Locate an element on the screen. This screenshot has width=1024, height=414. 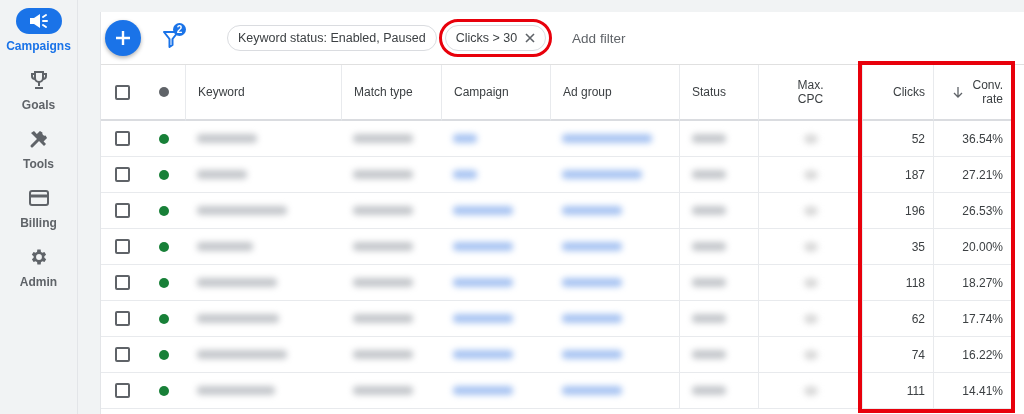
credit-card-icon is located at coordinates (38, 198).